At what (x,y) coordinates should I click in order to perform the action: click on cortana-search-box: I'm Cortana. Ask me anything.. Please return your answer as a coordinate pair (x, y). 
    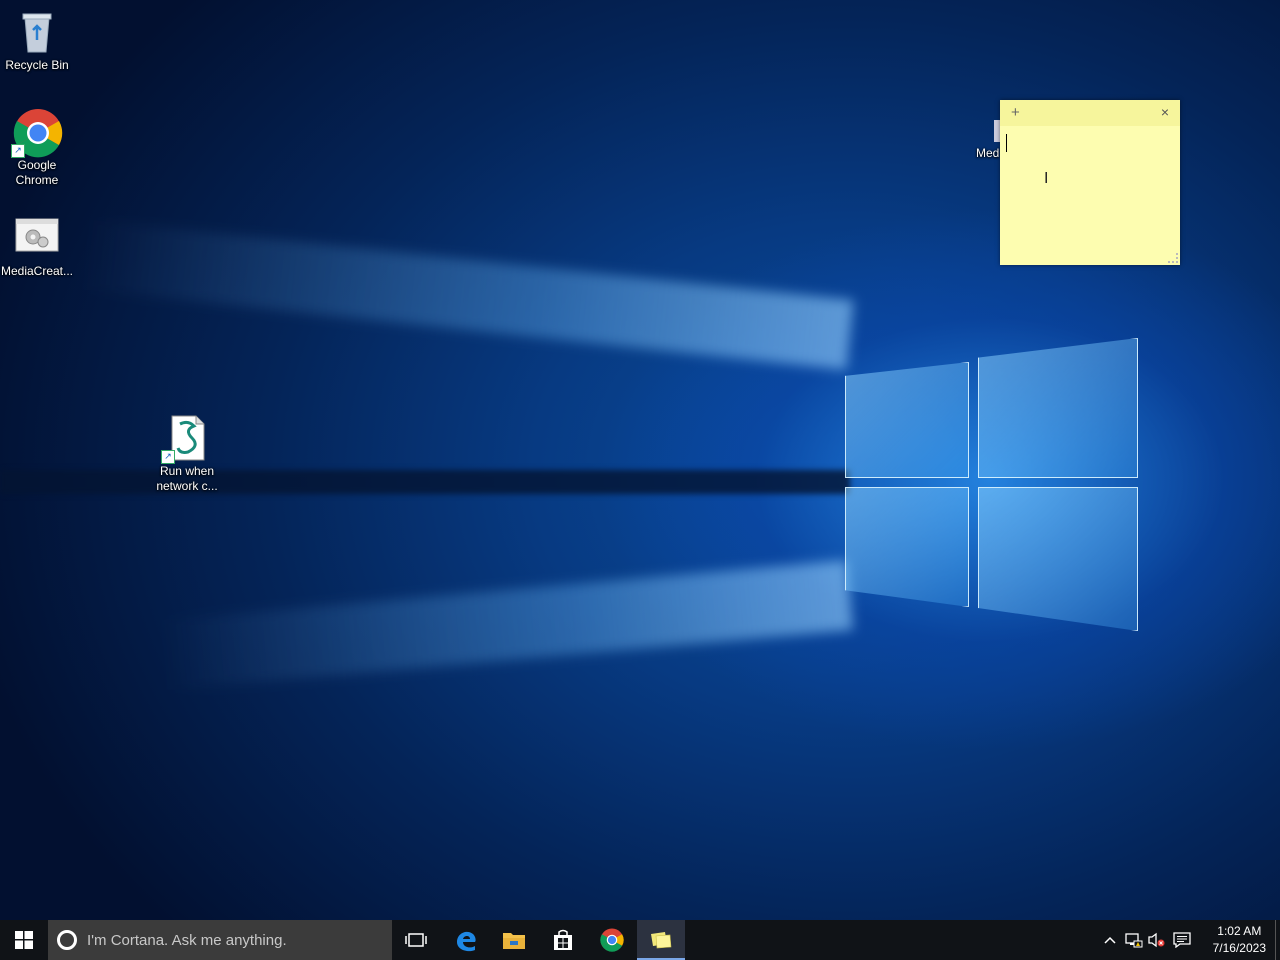
    Looking at the image, I should click on (220, 940).